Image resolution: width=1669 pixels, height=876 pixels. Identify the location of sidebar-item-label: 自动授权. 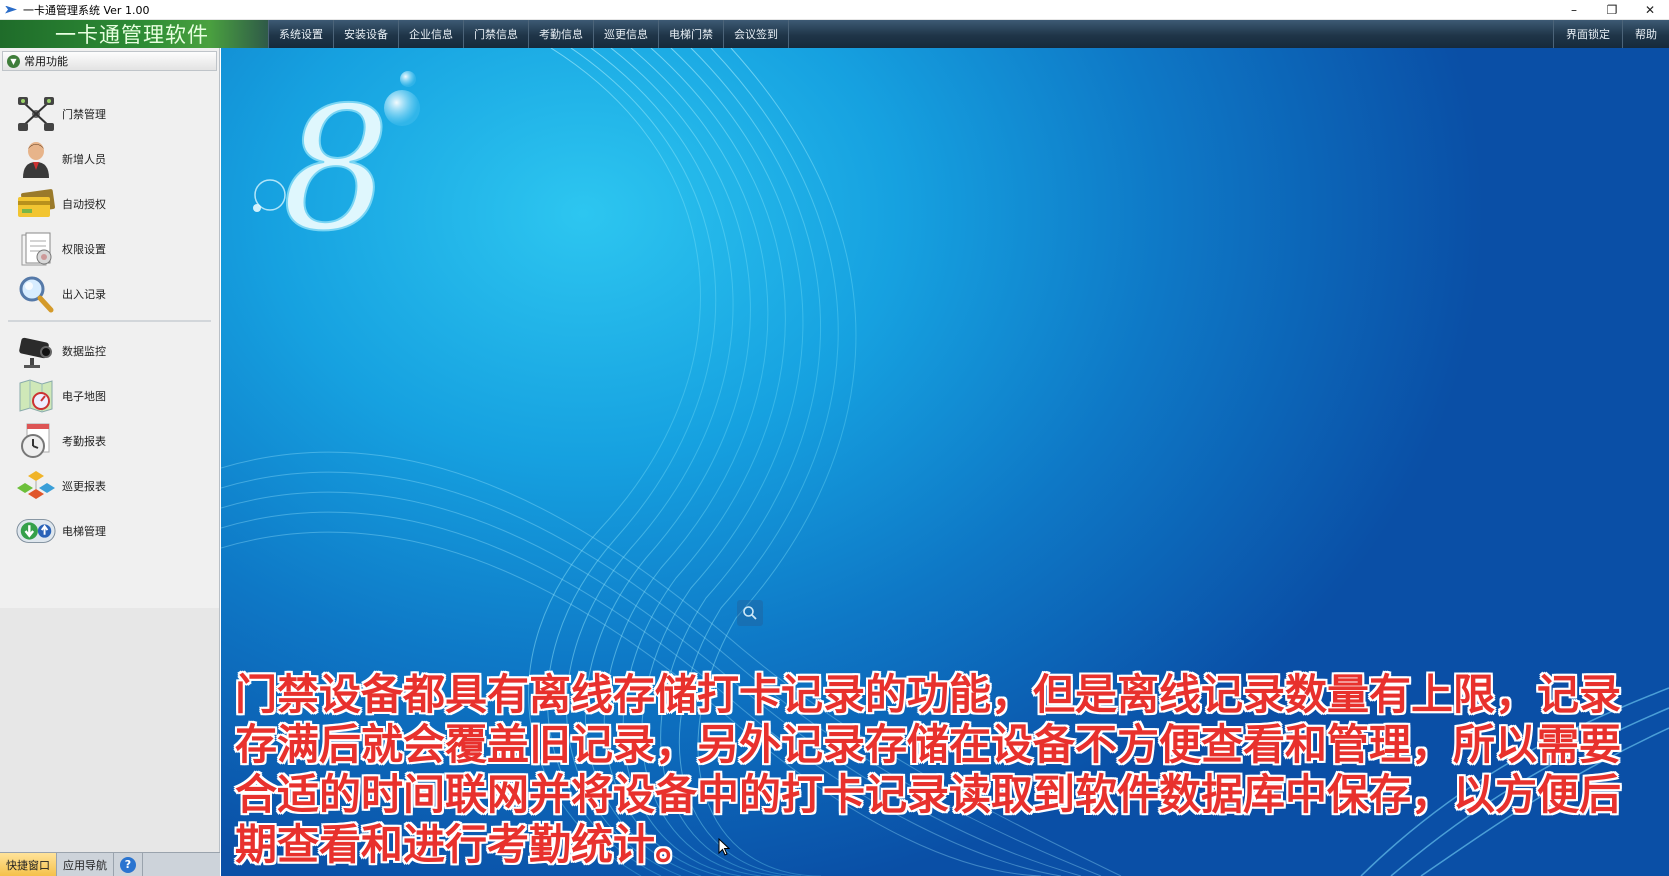
(84, 204).